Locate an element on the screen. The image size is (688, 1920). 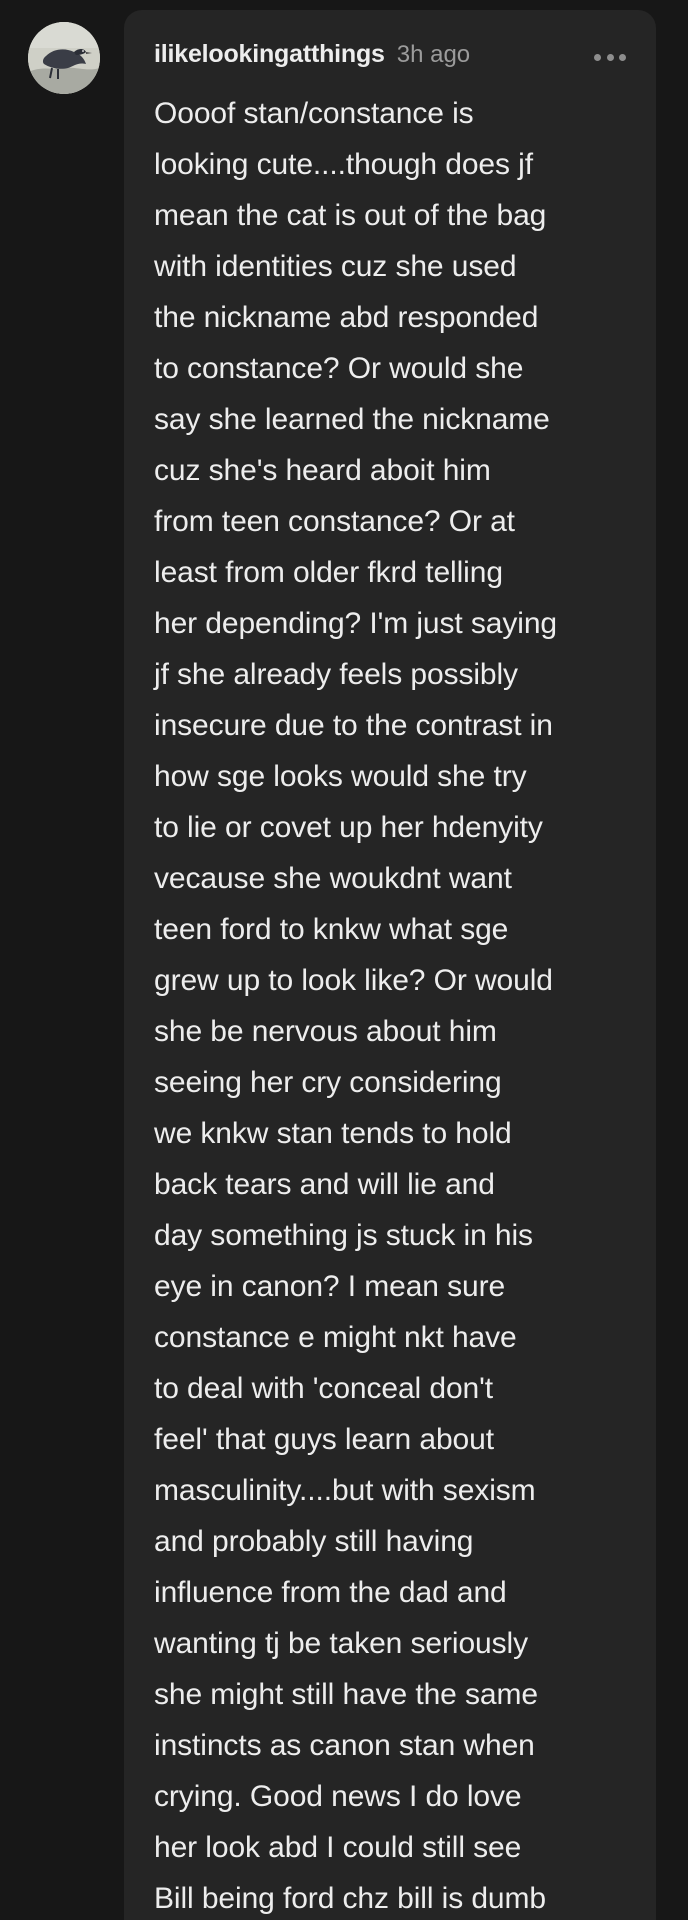
comment-line: and probably still having is located at coordinates (314, 1541).